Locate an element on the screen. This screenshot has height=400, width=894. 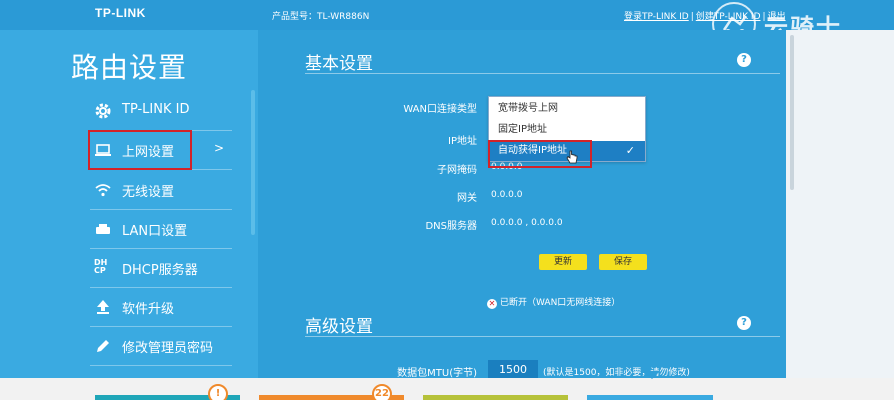
refresh-button: 更新 is located at coordinates (563, 262).